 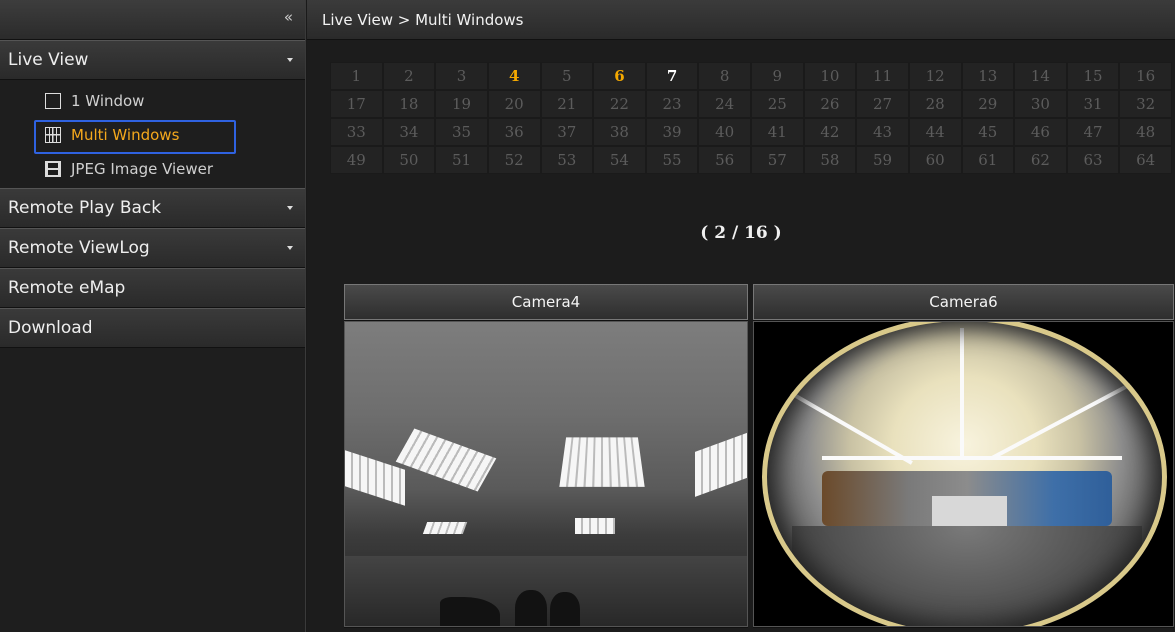 What do you see at coordinates (882, 132) in the screenshot?
I see `channel-43: 43` at bounding box center [882, 132].